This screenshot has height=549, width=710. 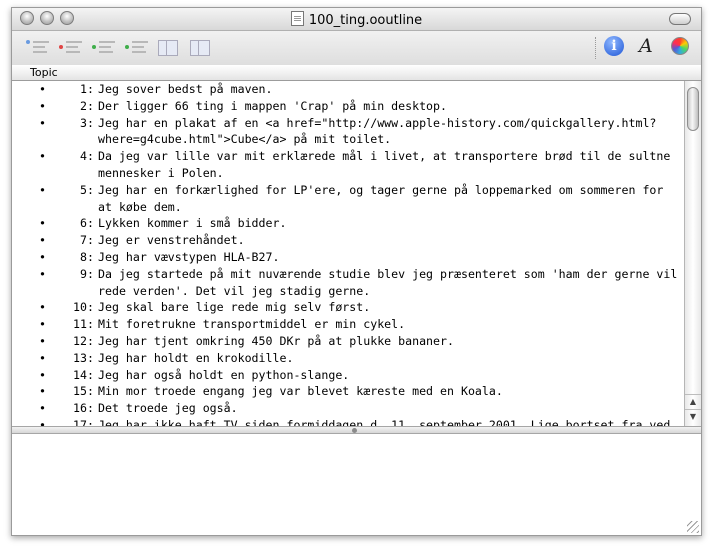 I want to click on toolbar-separator, so click(x=595, y=48).